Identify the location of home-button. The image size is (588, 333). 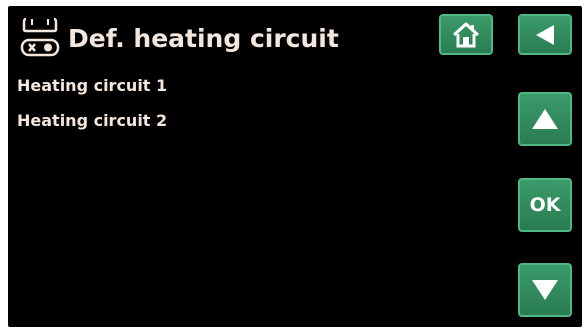
(466, 34).